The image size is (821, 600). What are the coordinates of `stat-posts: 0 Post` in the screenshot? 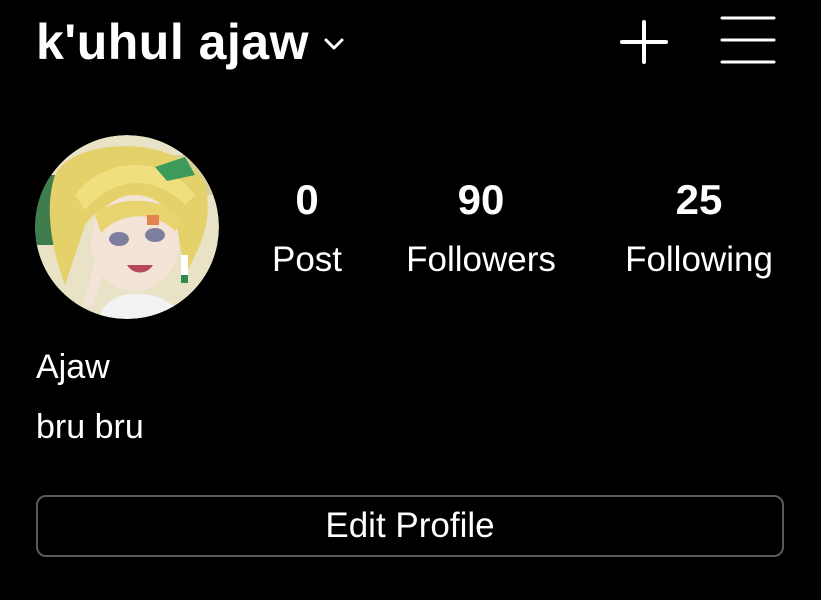 It's located at (307, 227).